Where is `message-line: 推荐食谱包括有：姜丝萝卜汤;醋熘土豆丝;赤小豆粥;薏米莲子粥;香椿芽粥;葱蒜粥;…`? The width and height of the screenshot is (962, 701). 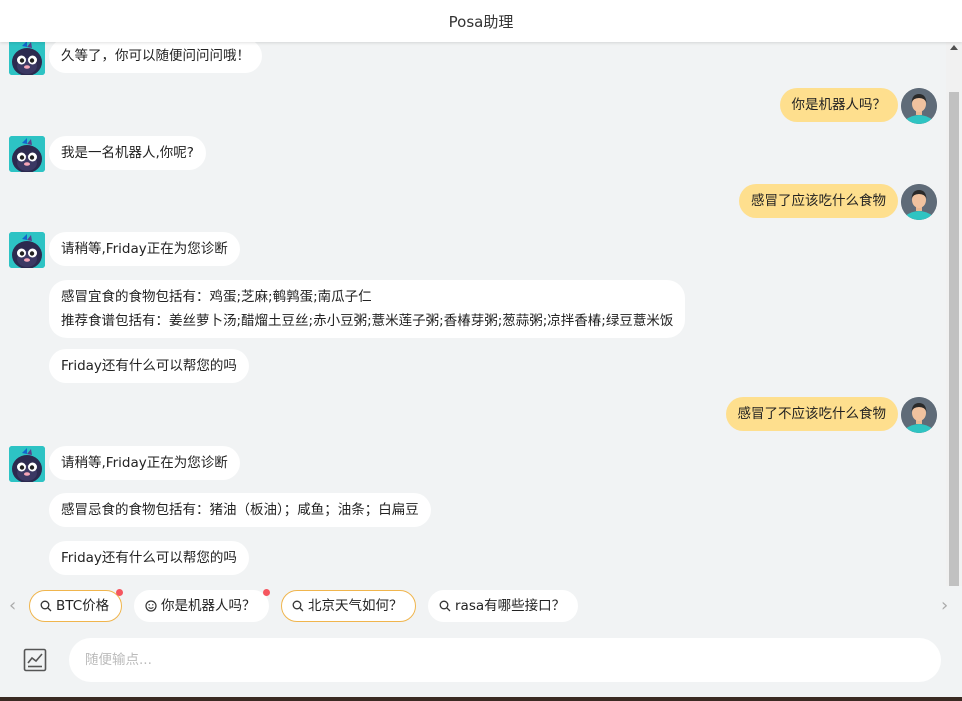
message-line: 推荐食谱包括有：姜丝萝卜汤;醋熘土豆丝;赤小豆粥;薏米莲子粥;香椿芽粥;葱蒜粥;… is located at coordinates (367, 321).